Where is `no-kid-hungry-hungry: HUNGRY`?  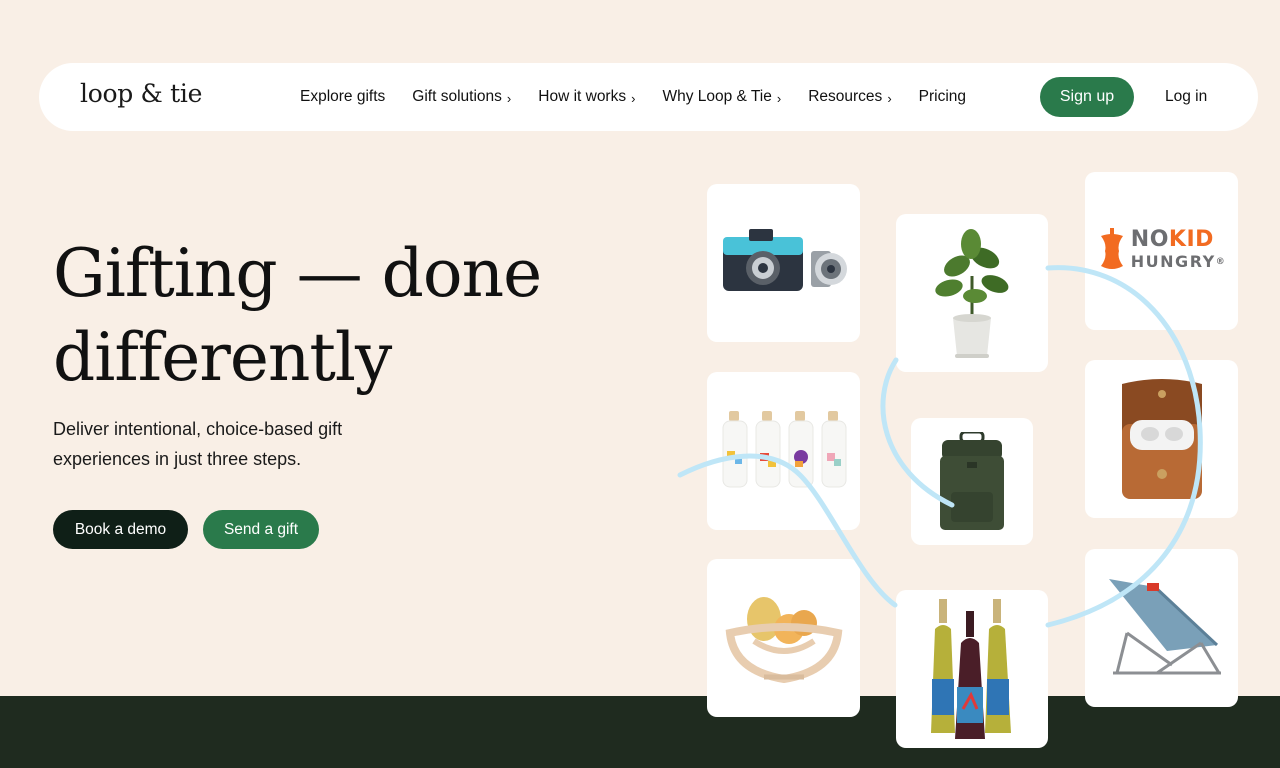 no-kid-hungry-hungry: HUNGRY is located at coordinates (1173, 261).